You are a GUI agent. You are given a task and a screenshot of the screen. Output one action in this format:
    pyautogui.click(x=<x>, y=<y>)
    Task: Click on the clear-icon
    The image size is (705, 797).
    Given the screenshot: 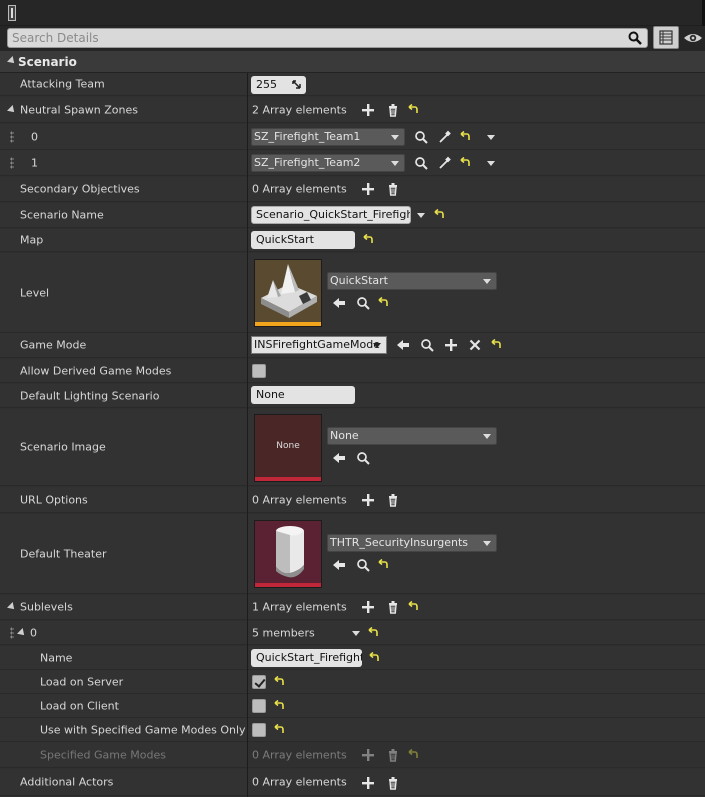 What is the action you would take?
    pyautogui.click(x=475, y=345)
    